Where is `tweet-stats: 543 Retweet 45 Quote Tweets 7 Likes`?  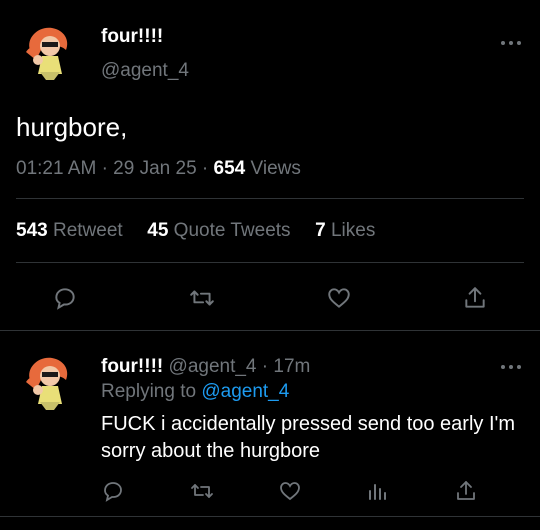 tweet-stats: 543 Retweet 45 Quote Tweets 7 Likes is located at coordinates (195, 231).